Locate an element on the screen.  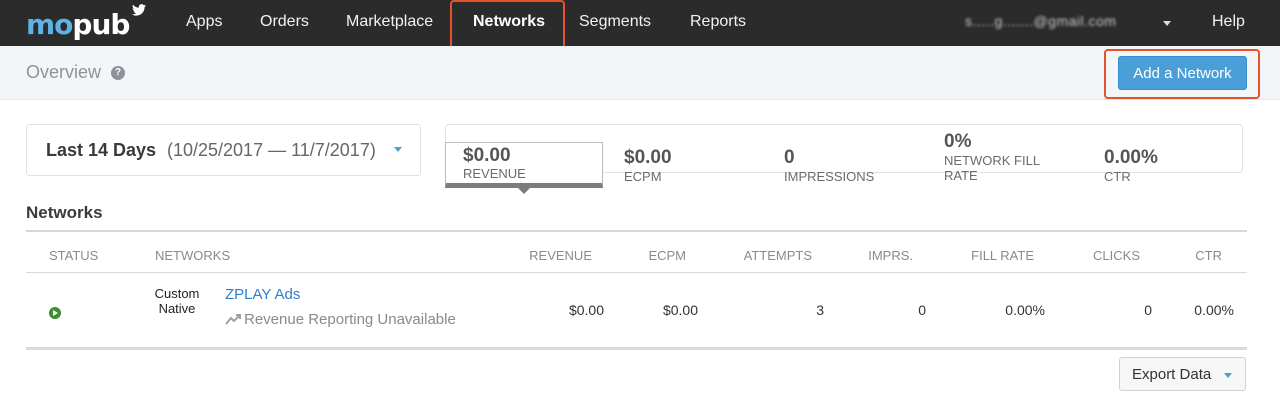
nav-apps: Apps is located at coordinates (204, 23).